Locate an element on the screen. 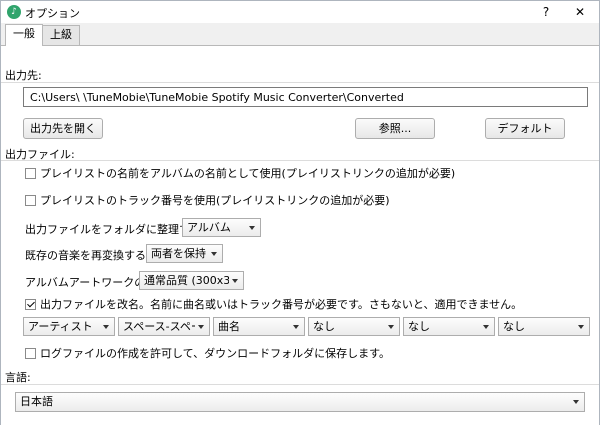 Image resolution: width=600 pixels, height=425 pixels. language-dropdown: 日本語 is located at coordinates (300, 402).